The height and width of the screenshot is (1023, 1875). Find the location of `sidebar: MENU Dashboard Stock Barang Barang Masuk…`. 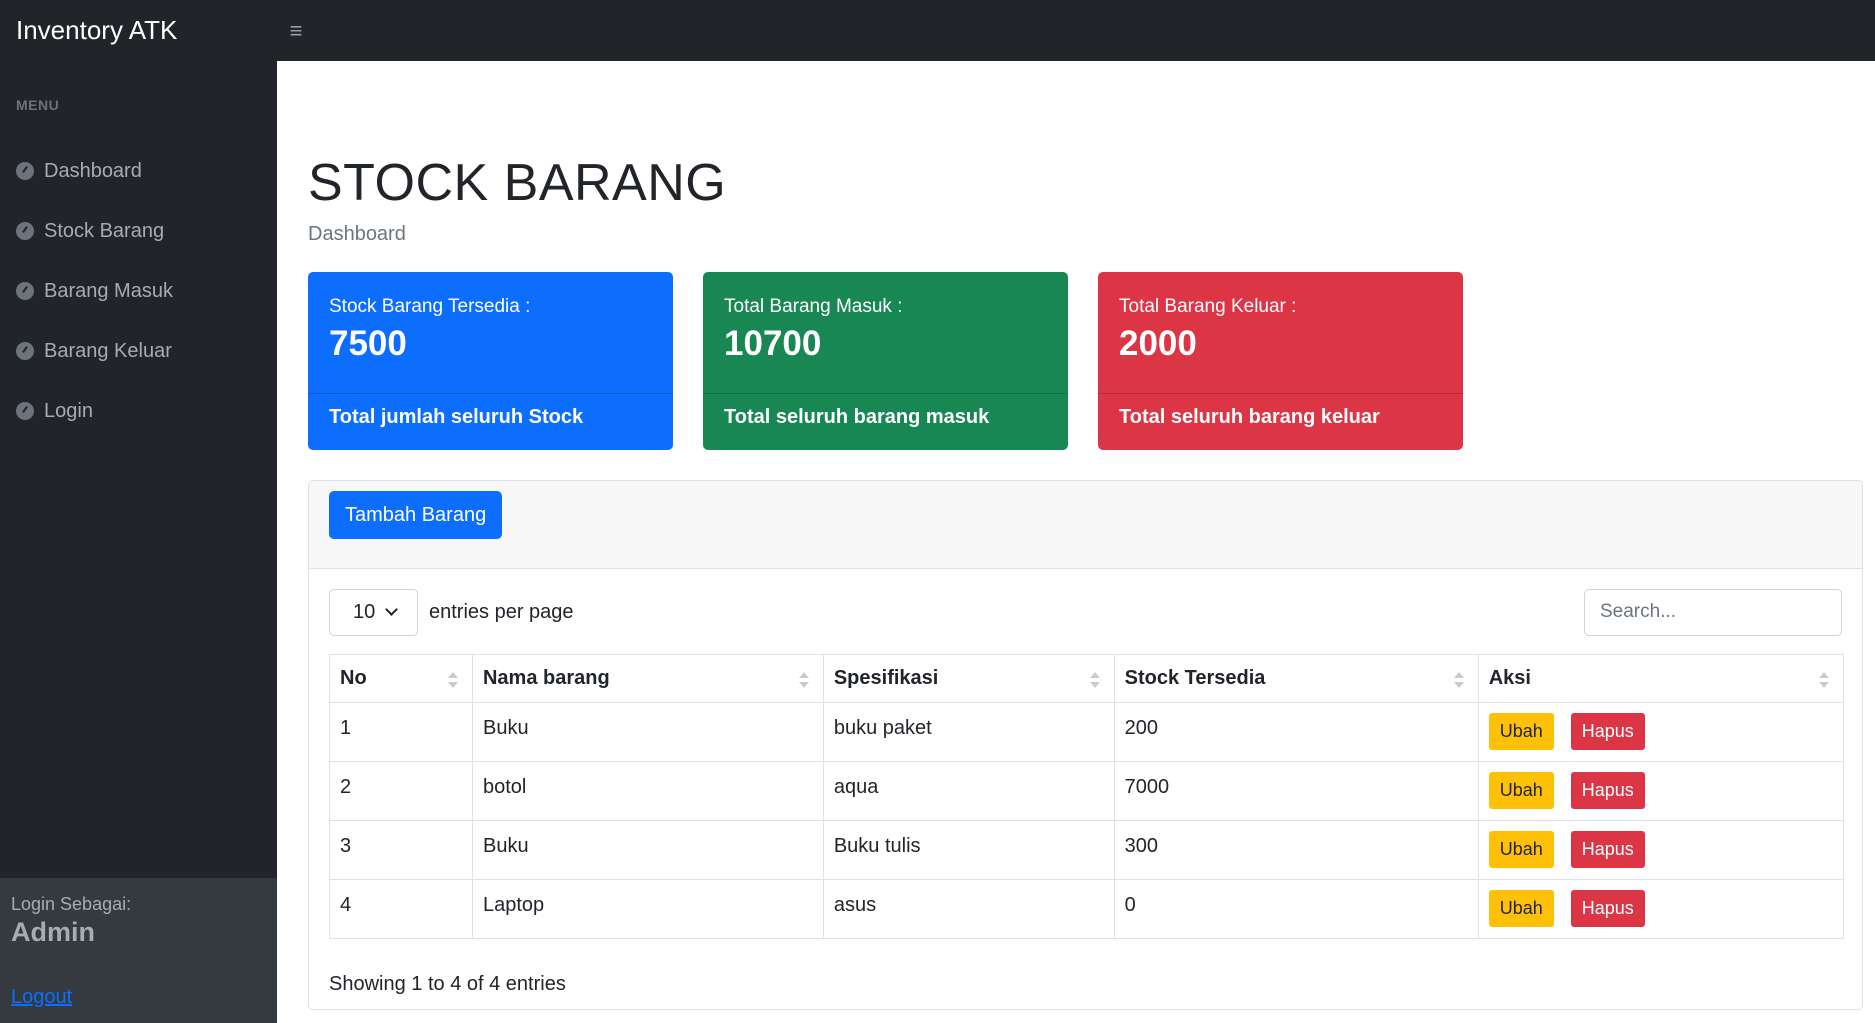

sidebar: MENU Dashboard Stock Barang Barang Masuk… is located at coordinates (138, 542).